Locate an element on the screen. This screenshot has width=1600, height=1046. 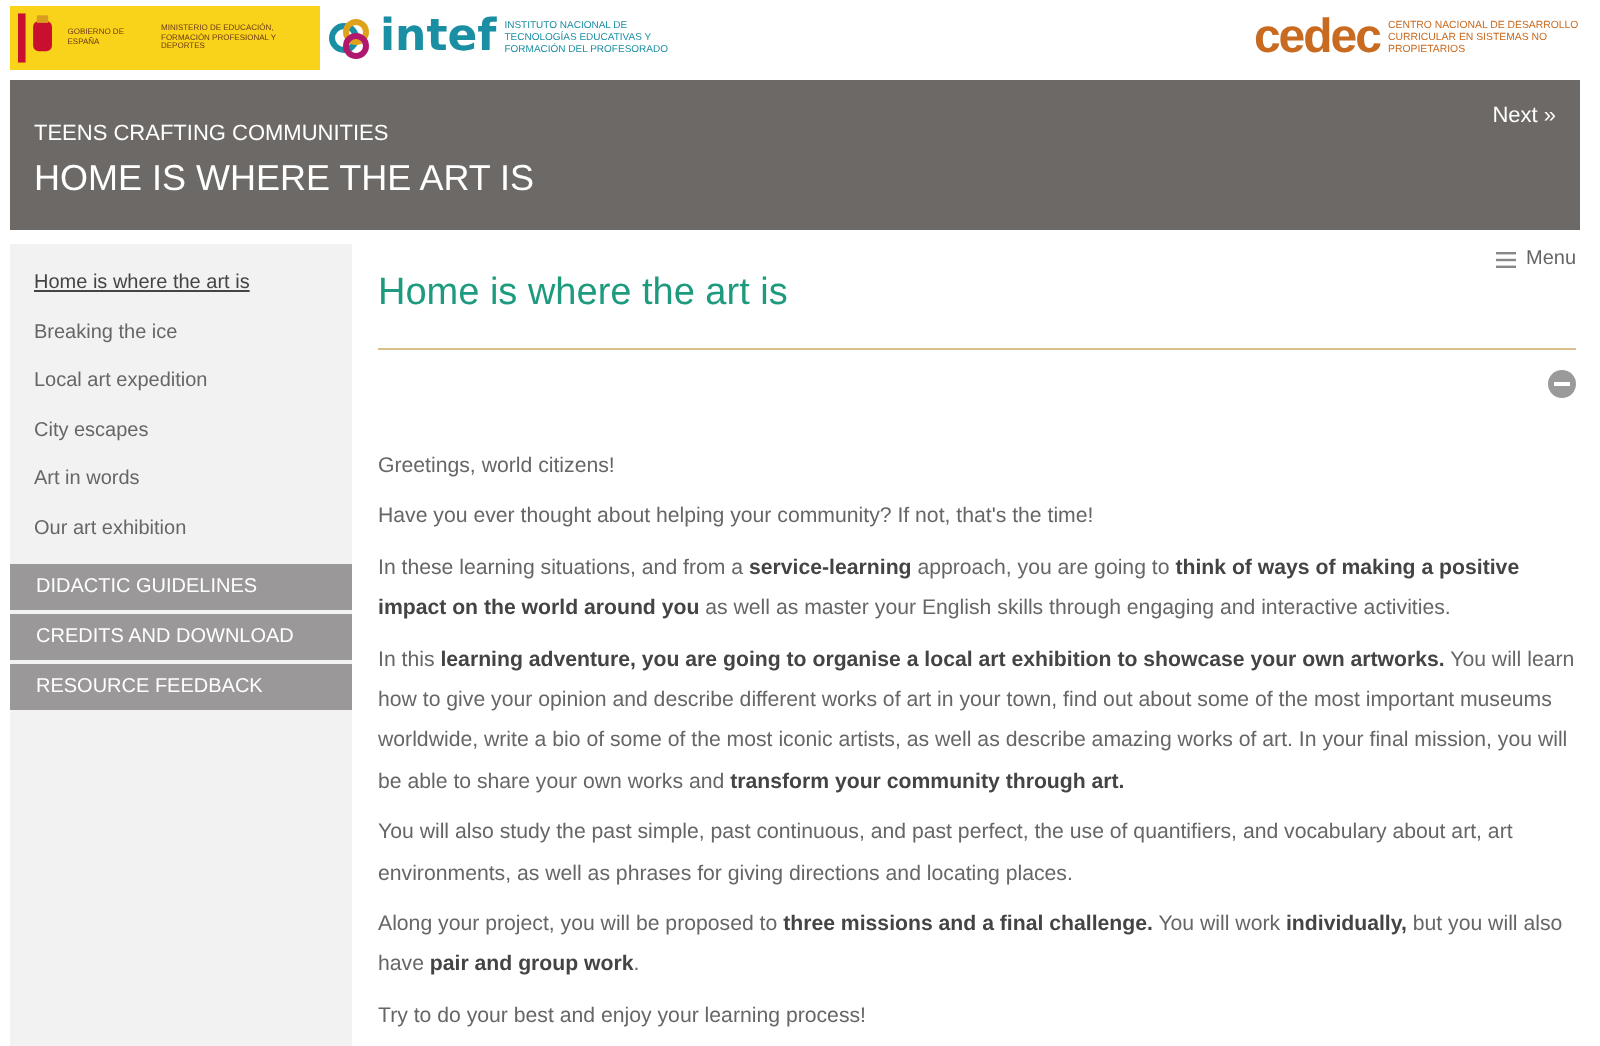
paragraph: Along your project, you will be proposed to three missions and a final challenge. You will work individually, but you will also have pair and group work. is located at coordinates (971, 945).